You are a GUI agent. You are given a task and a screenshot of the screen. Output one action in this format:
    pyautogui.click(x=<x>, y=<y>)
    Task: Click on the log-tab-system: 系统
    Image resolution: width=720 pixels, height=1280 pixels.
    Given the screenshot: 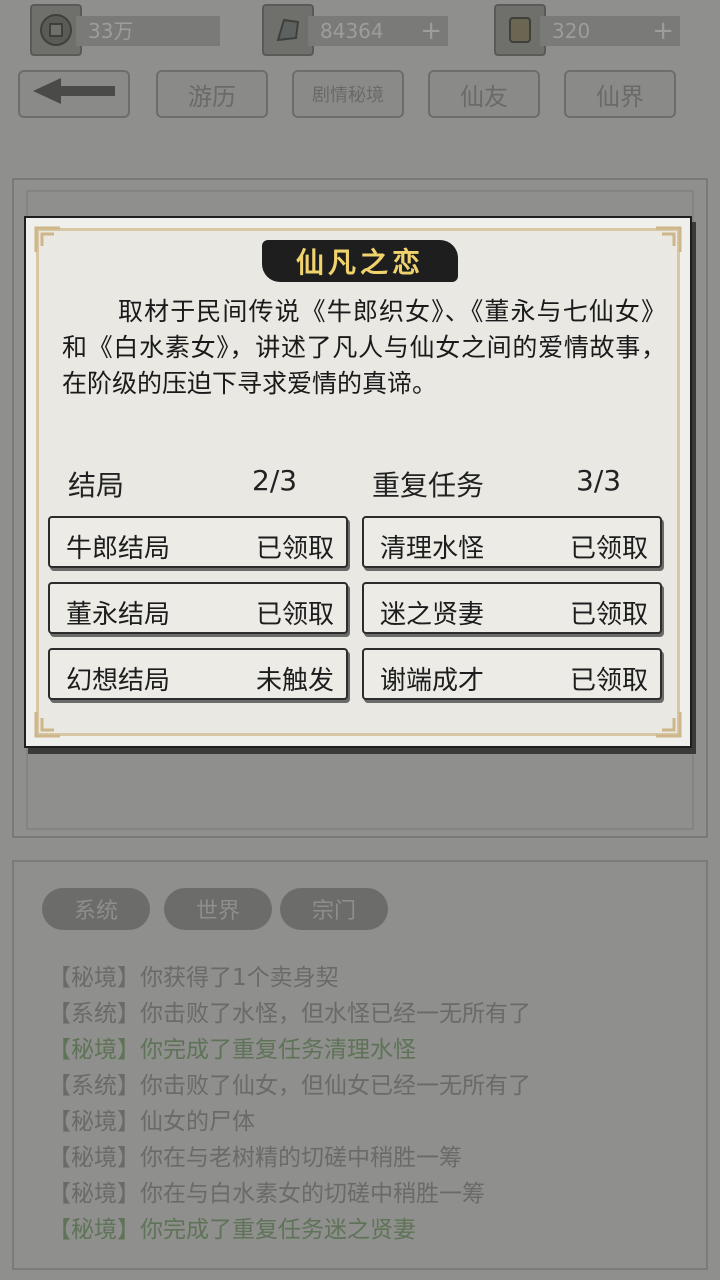 What is the action you would take?
    pyautogui.click(x=96, y=909)
    